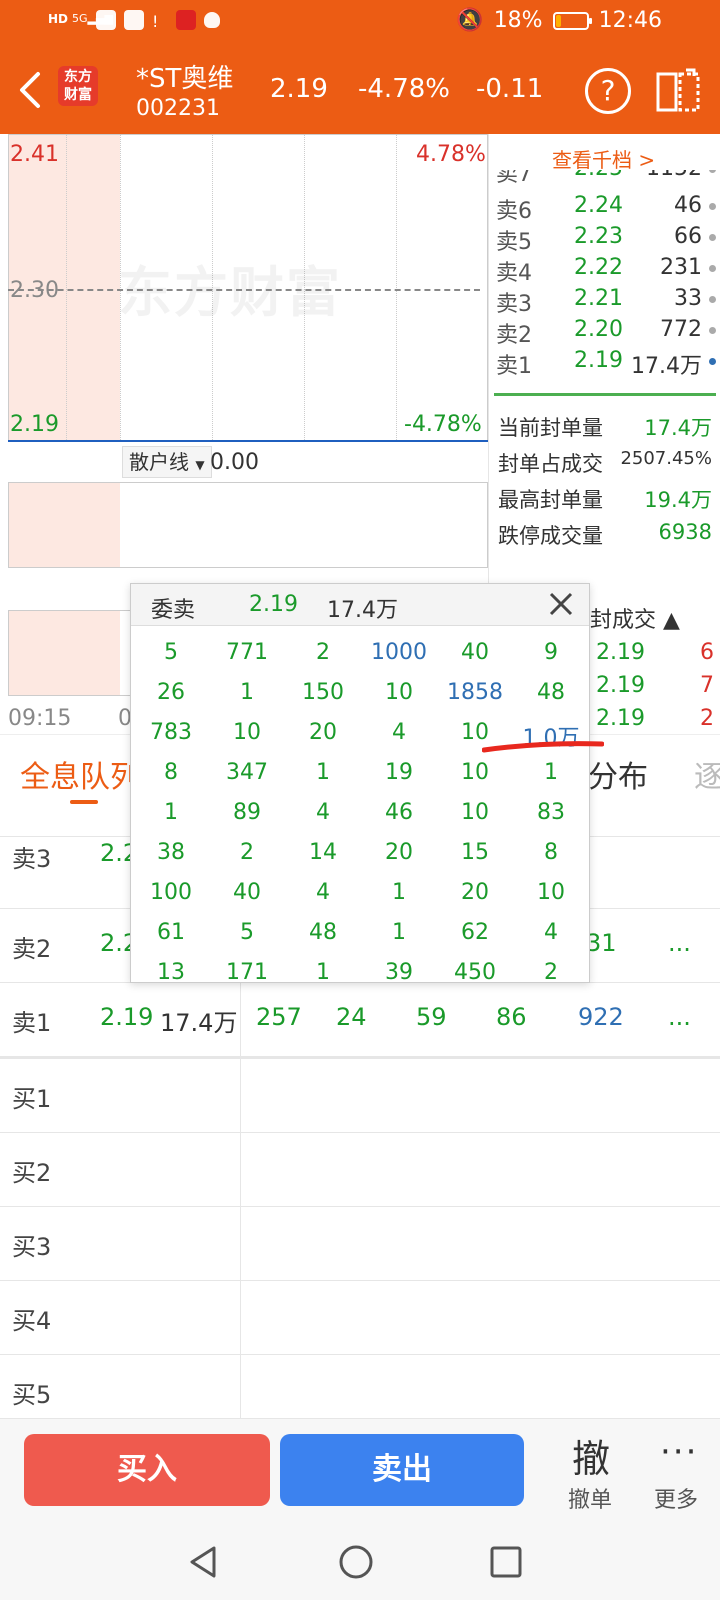 This screenshot has width=720, height=1600. I want to click on popup-order-cell: 38, so click(171, 852).